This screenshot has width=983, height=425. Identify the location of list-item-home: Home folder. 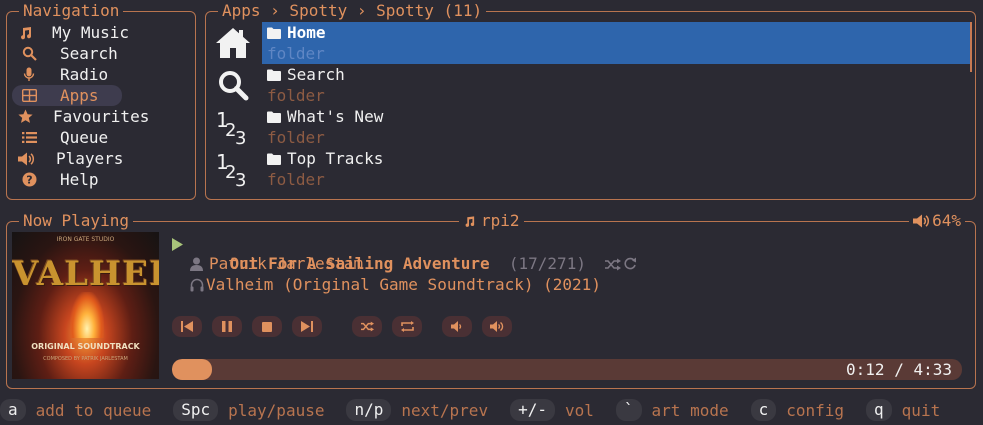
(591, 43).